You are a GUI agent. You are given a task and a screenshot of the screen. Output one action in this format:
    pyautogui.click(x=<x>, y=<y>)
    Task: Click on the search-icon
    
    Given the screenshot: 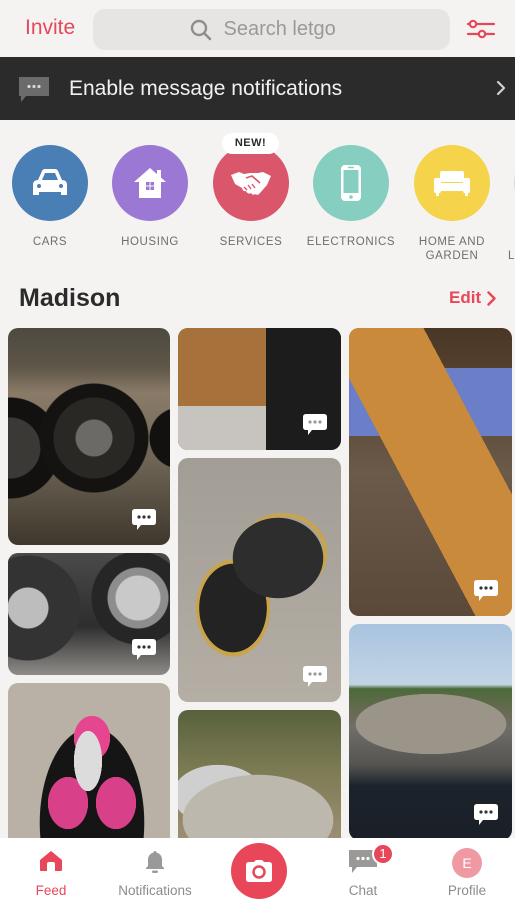 What is the action you would take?
    pyautogui.click(x=200, y=29)
    